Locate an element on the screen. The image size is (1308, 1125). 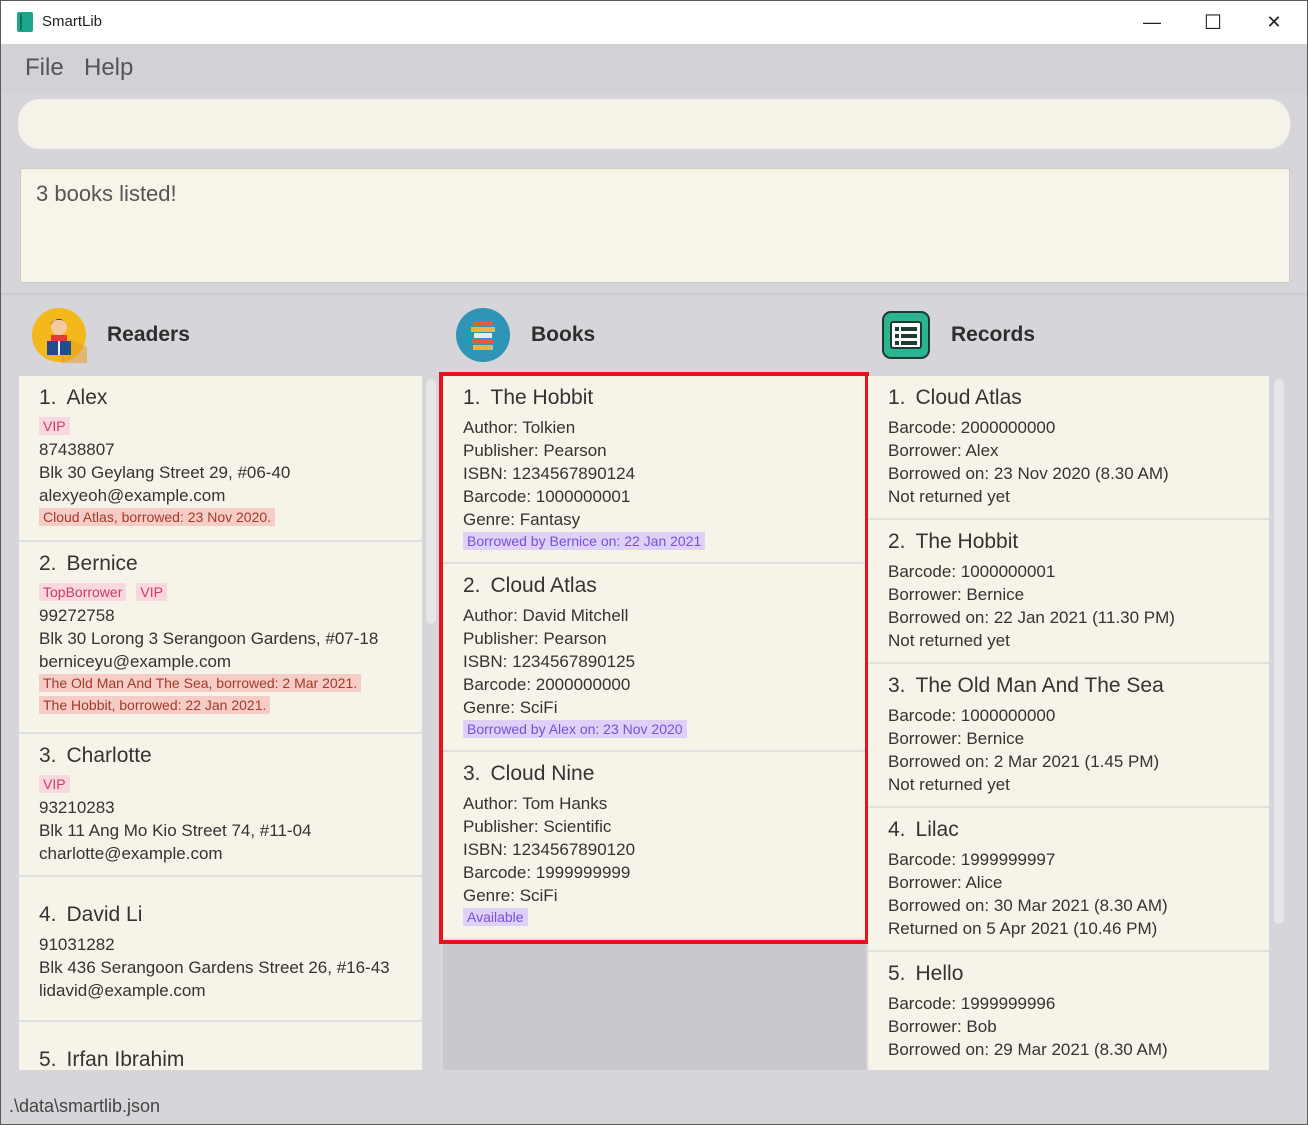
record-borrower: Borrower: Bob is located at coordinates (942, 1026).